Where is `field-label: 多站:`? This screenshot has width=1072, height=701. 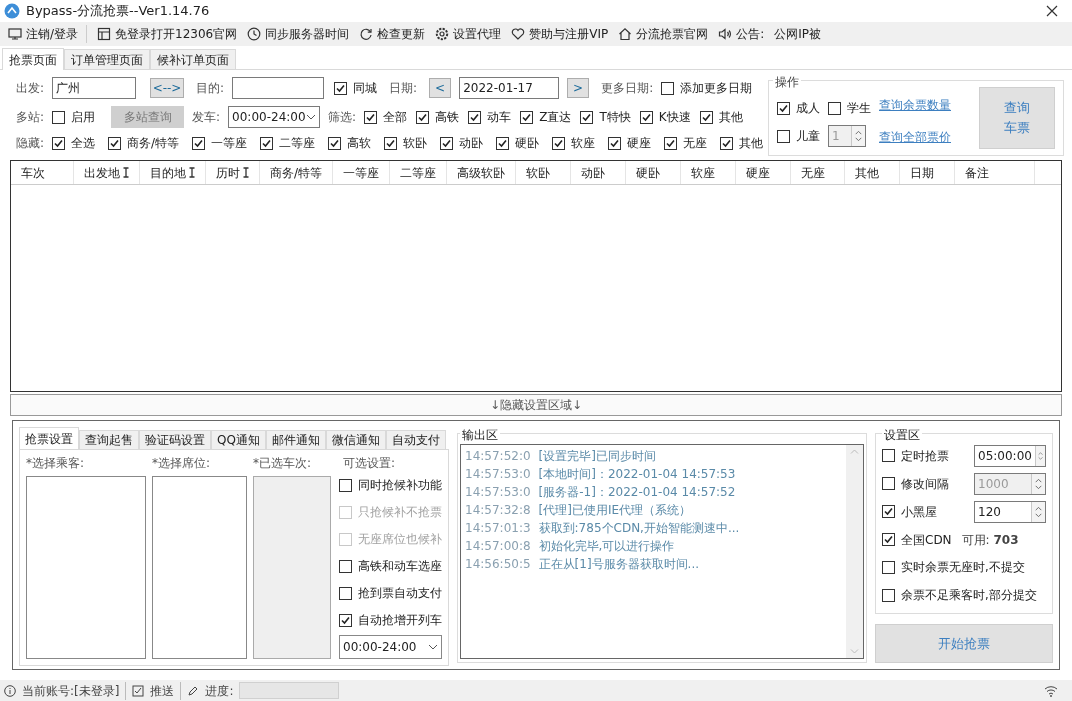
field-label: 多站: is located at coordinates (30, 117).